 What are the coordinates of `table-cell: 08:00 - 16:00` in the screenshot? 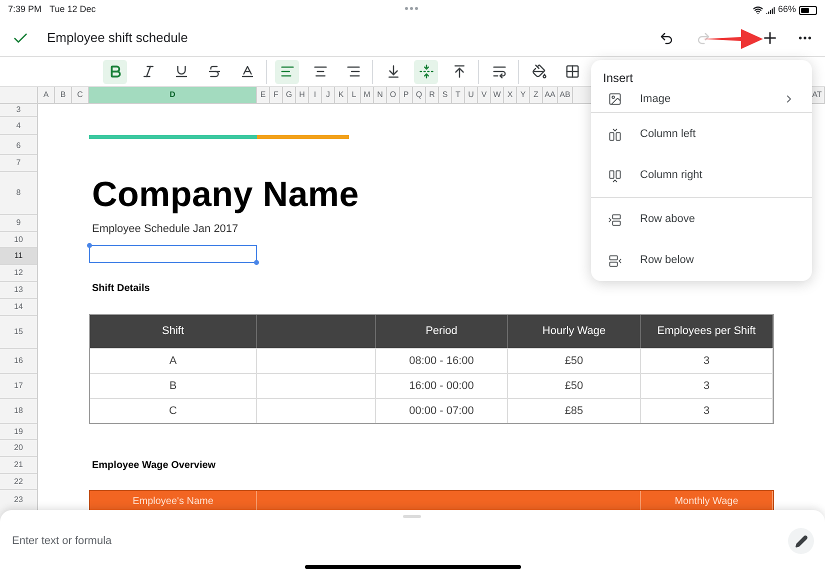 It's located at (442, 361).